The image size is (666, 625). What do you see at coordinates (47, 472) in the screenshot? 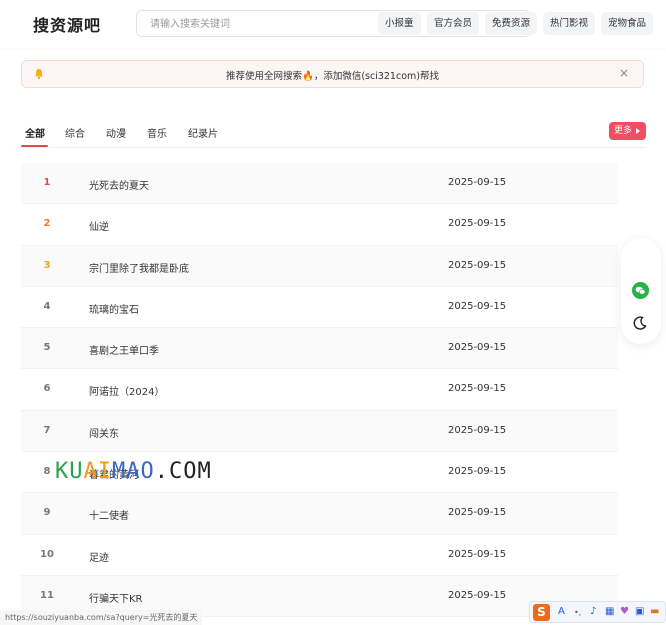
I see `rank-number: 8` at bounding box center [47, 472].